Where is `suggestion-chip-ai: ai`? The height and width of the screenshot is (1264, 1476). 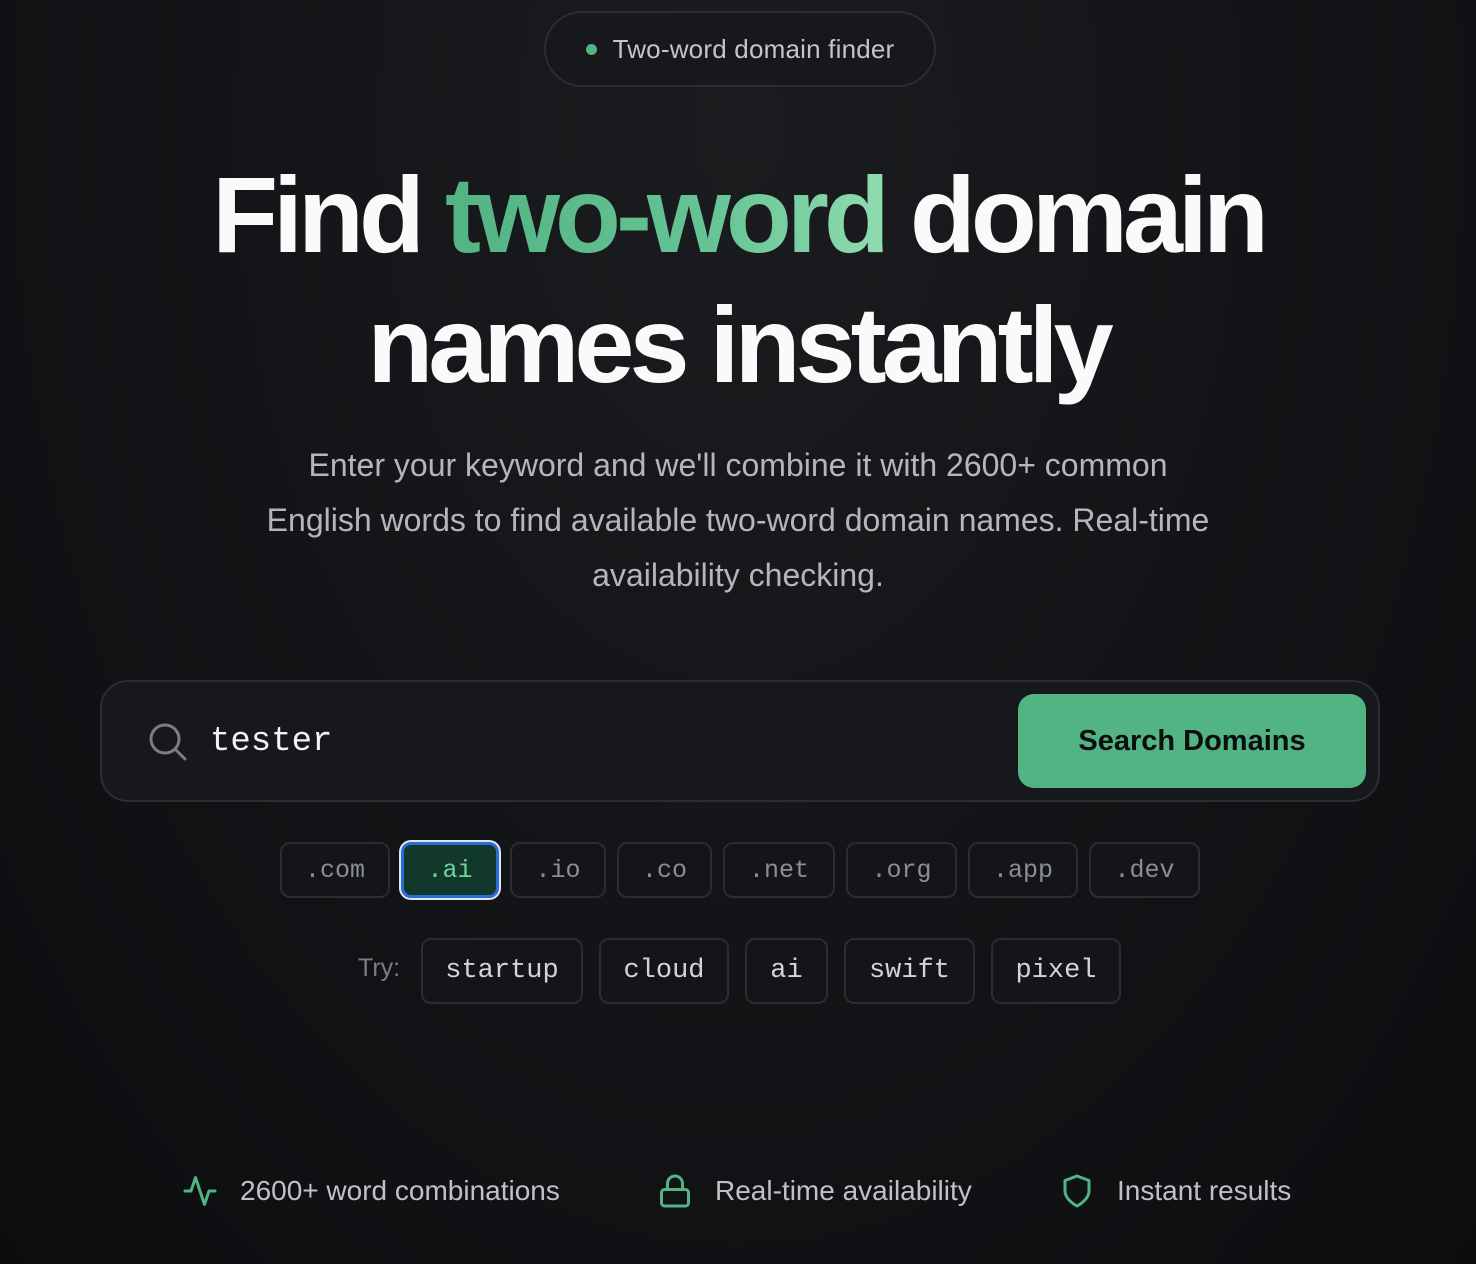 suggestion-chip-ai: ai is located at coordinates (786, 971).